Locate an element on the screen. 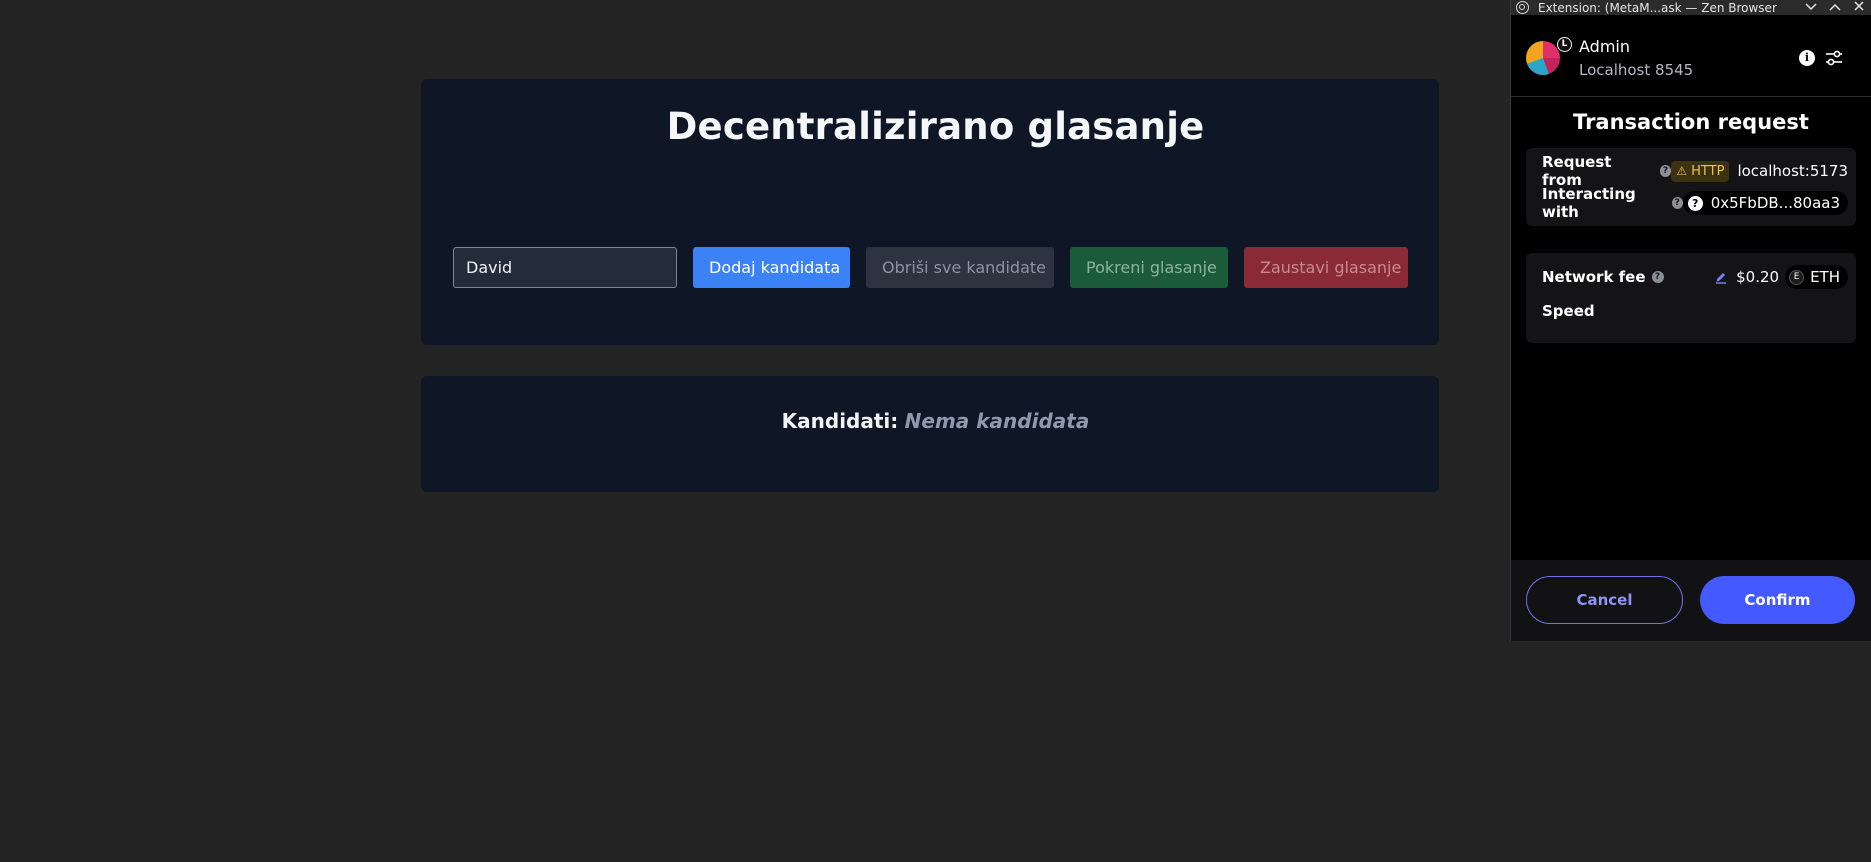  contract-address-wrap: ? 0x5FbDB...80aa3 is located at coordinates (1765, 203).